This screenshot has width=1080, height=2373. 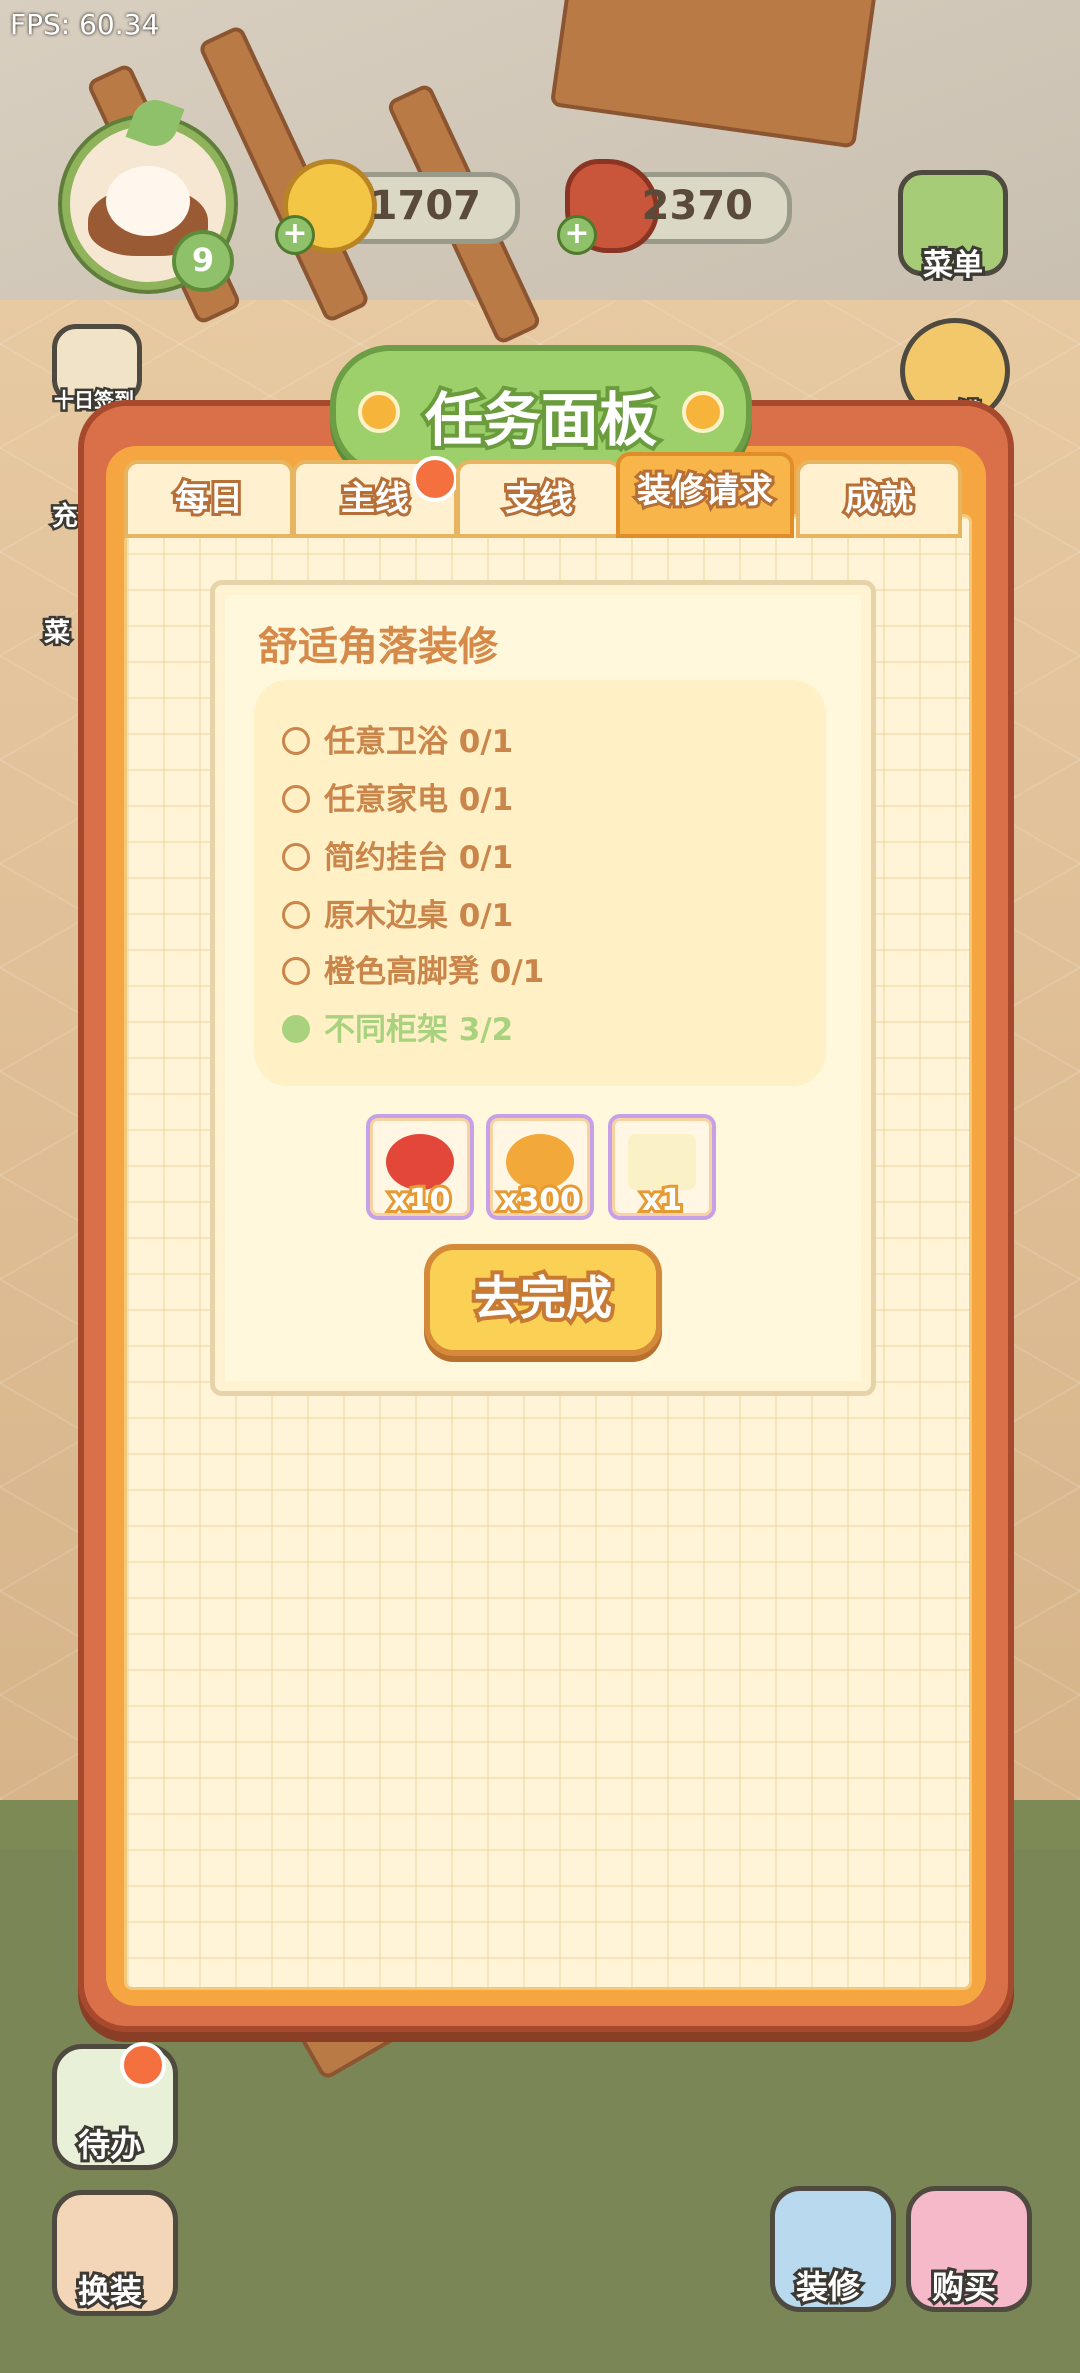 I want to click on sprout-box-icon, so click(x=662, y=1162).